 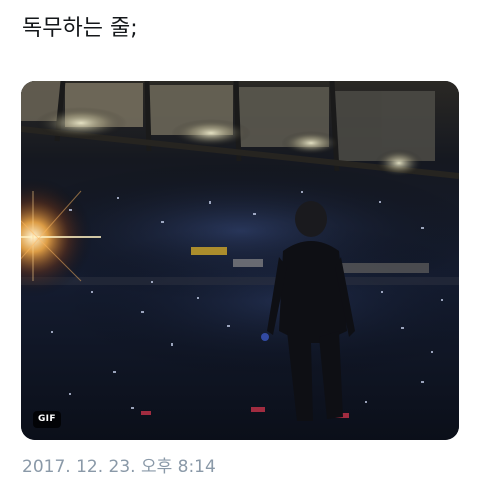 I want to click on gif-badge: GIF, so click(x=47, y=419).